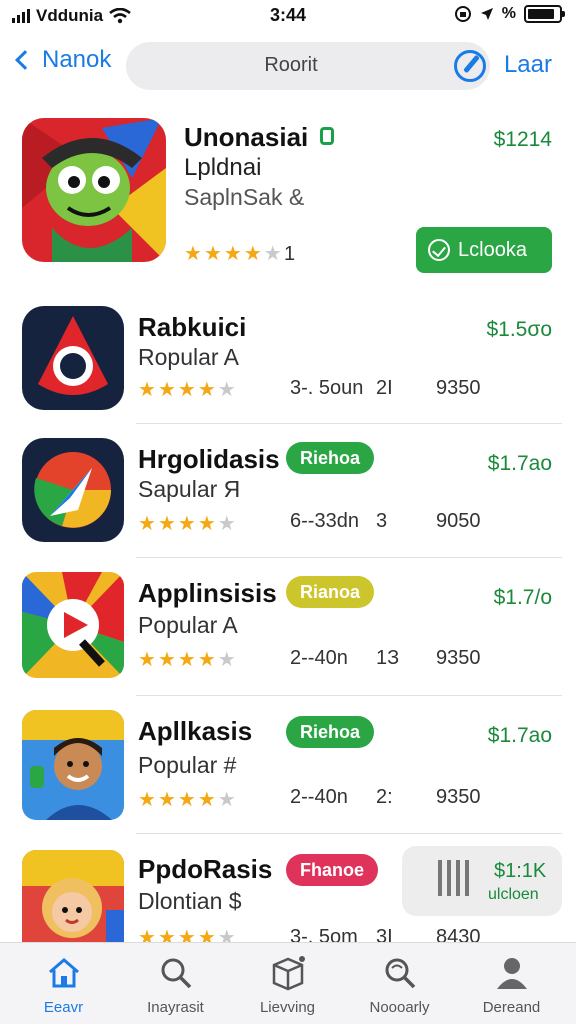  What do you see at coordinates (462, 14) in the screenshot?
I see `lock-rotation-icon` at bounding box center [462, 14].